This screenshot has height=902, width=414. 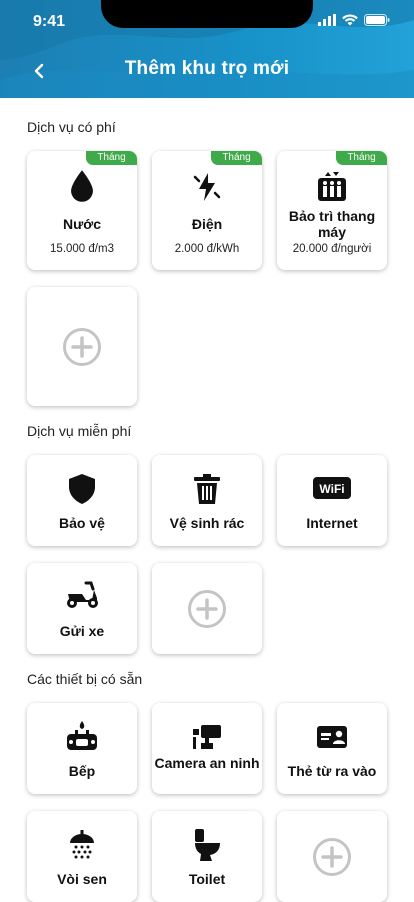 What do you see at coordinates (207, 14) in the screenshot?
I see `device-notch` at bounding box center [207, 14].